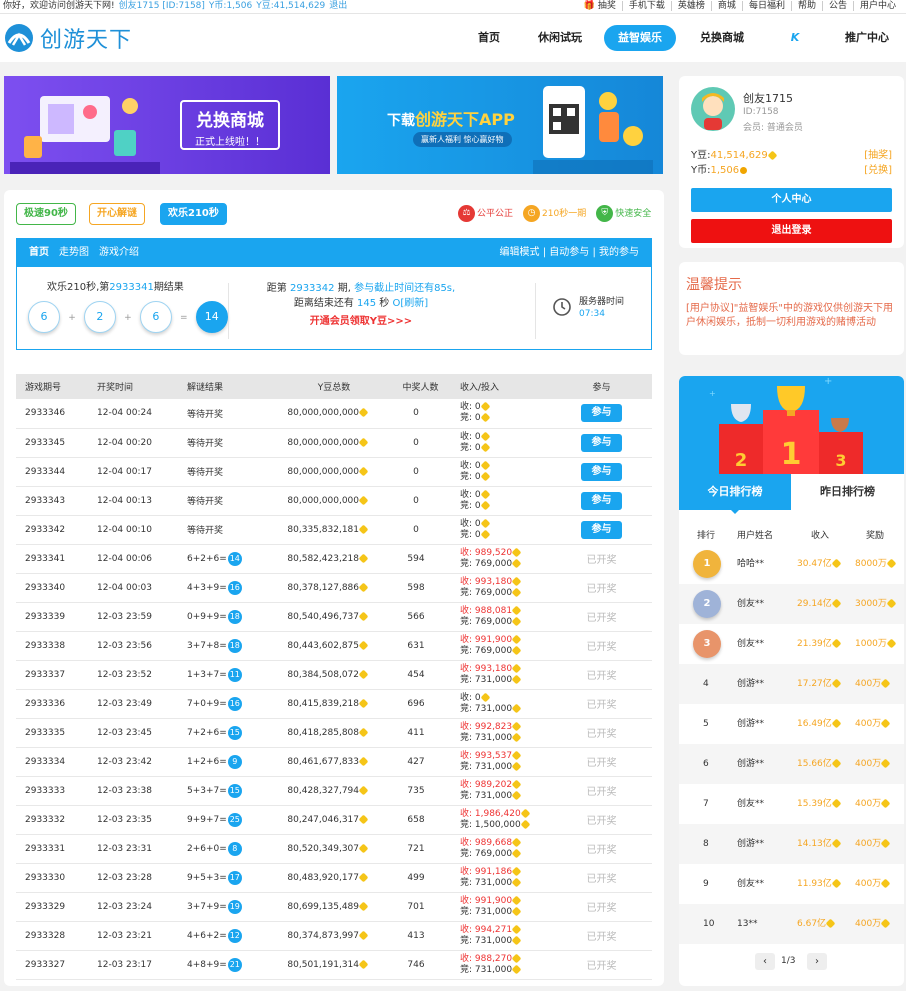 The image size is (906, 991). What do you see at coordinates (205, 414) in the screenshot?
I see `pending-status: 等待开奖` at bounding box center [205, 414].